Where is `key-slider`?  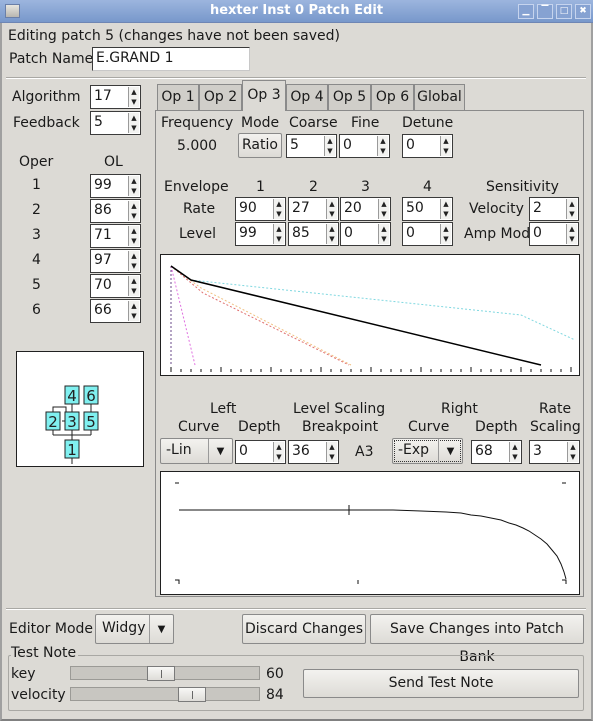 key-slider is located at coordinates (165, 673).